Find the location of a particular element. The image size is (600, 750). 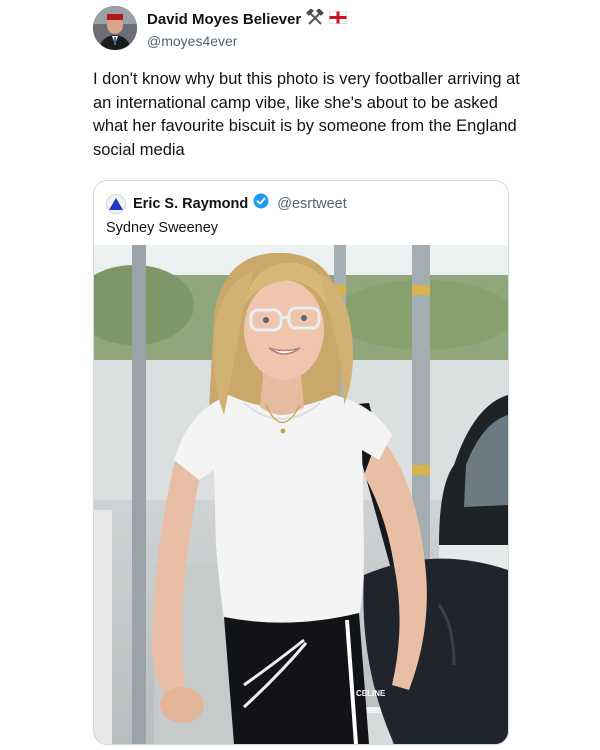

author-names: David Moyes Believer @moyes4ever is located at coordinates (247, 28).